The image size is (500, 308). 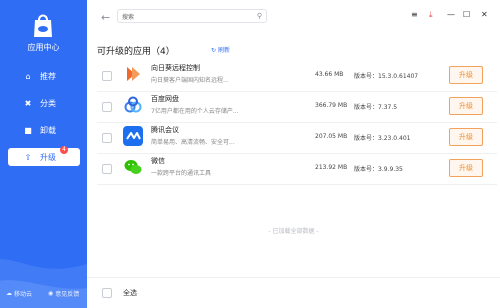 I want to click on app-size: 207.05 MB, so click(x=331, y=136).